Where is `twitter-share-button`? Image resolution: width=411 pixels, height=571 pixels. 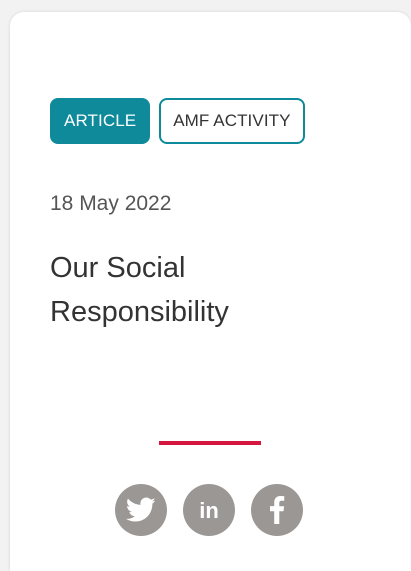
twitter-share-button is located at coordinates (141, 510).